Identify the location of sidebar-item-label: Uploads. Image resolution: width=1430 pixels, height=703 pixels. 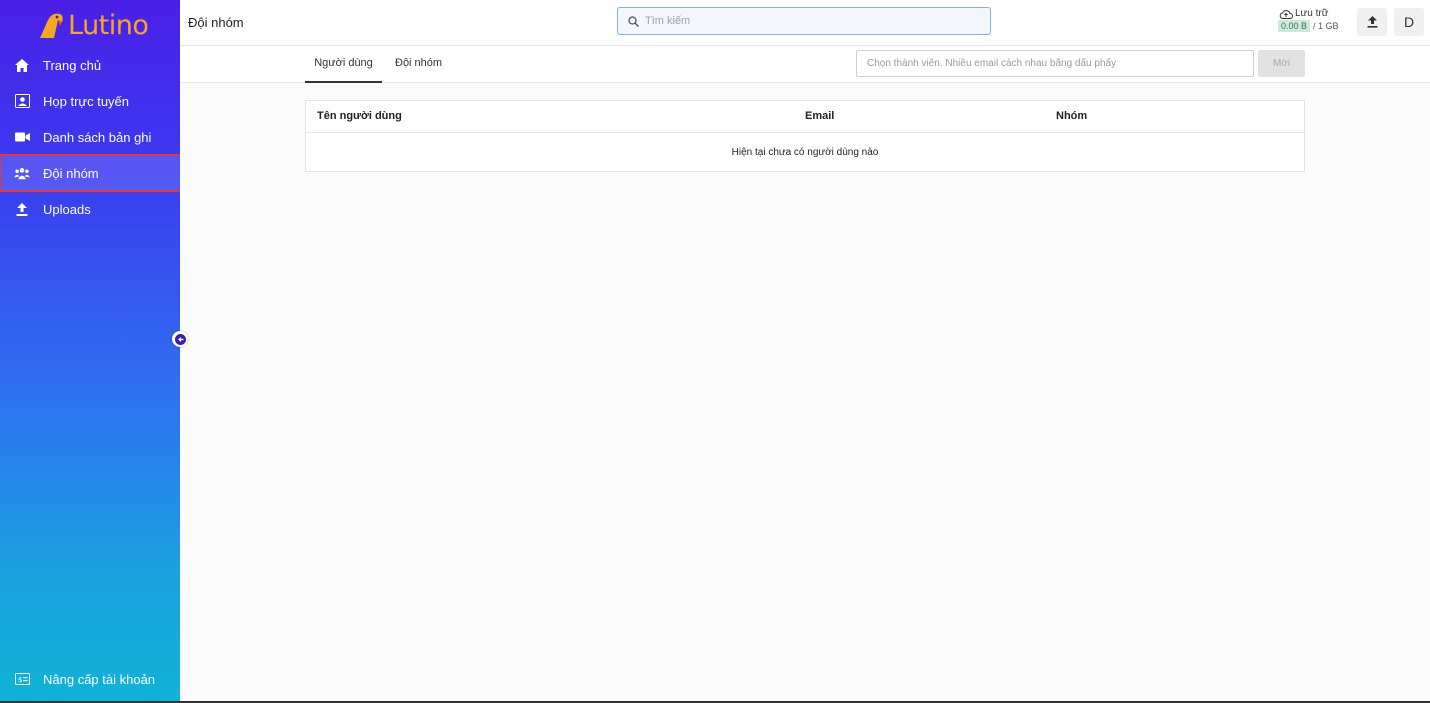
(67, 209).